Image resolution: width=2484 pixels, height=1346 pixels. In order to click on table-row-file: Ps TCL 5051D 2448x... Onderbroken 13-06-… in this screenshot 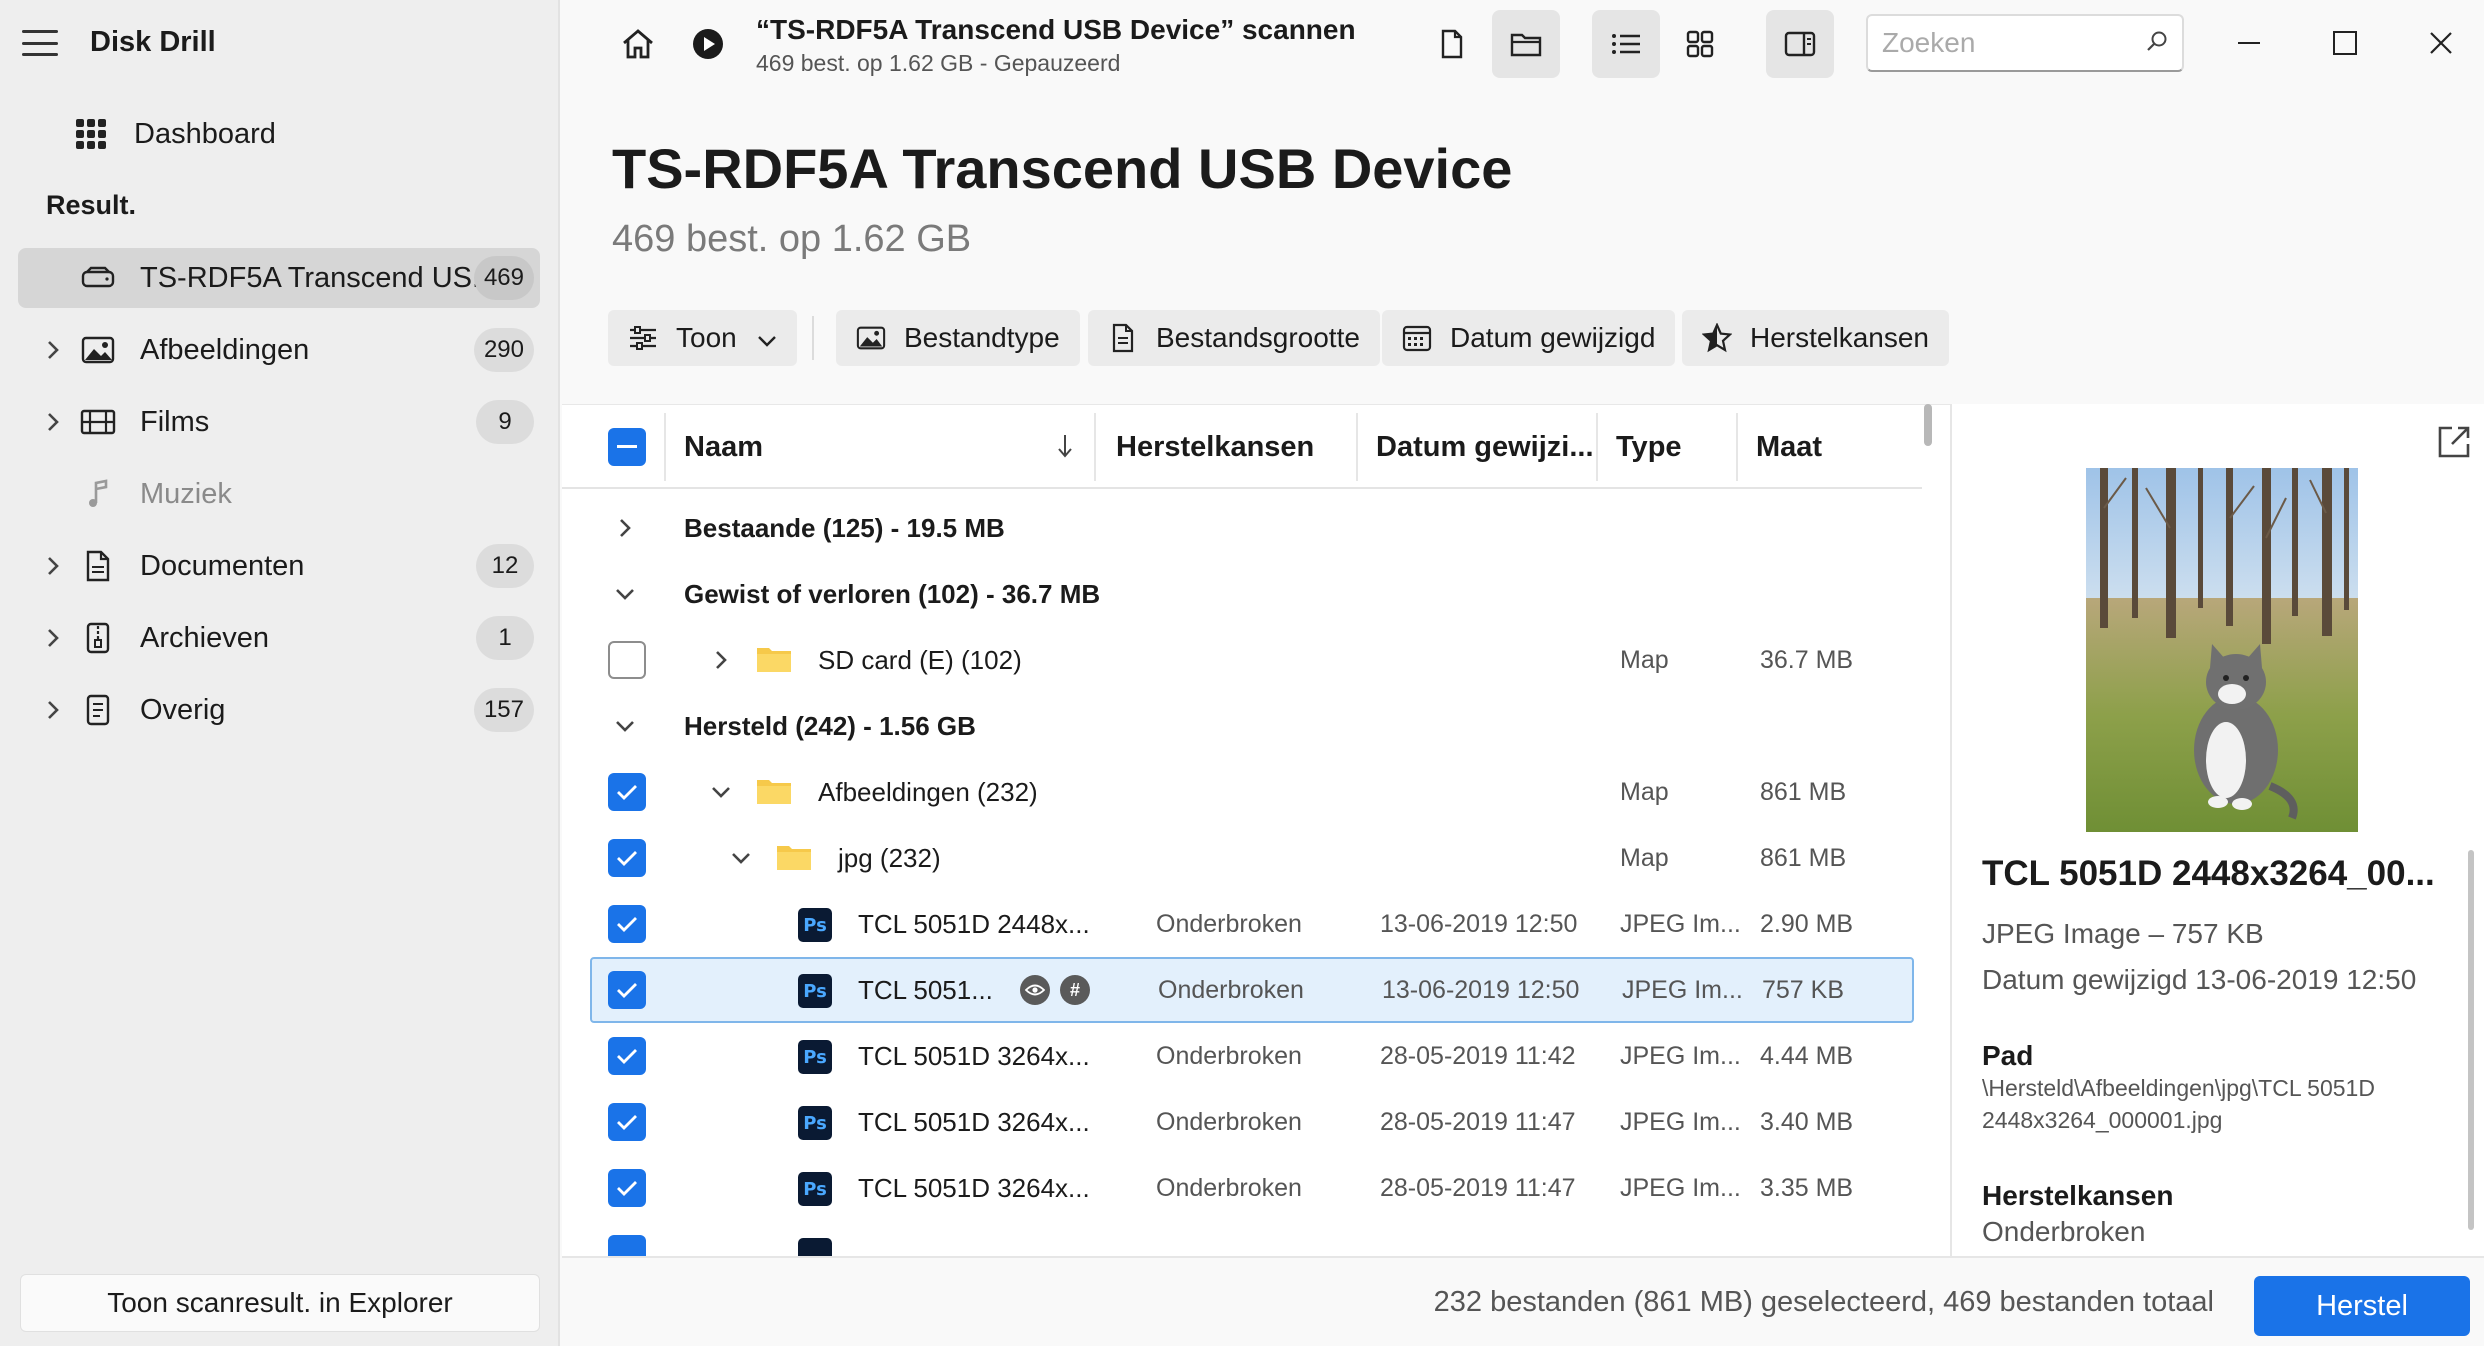, I will do `click(1238, 924)`.